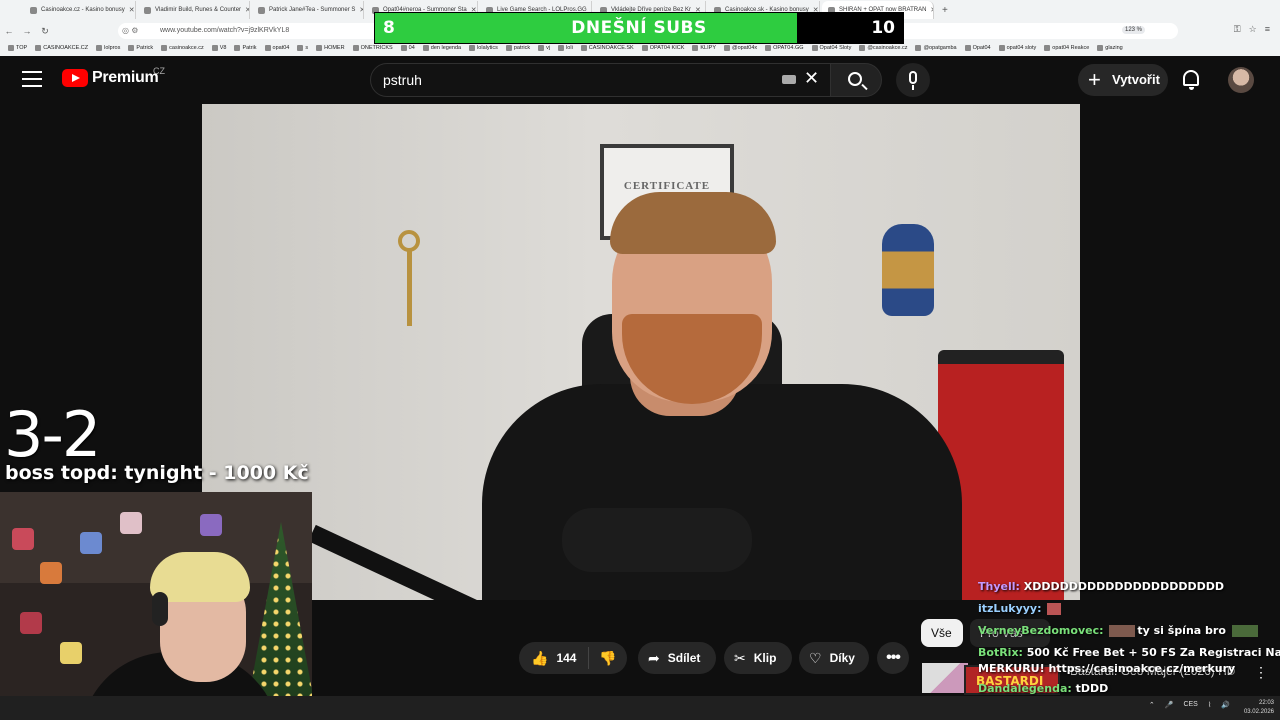 The width and height of the screenshot is (1280, 720). What do you see at coordinates (312, 10) in the screenshot?
I see `tab-title: Patrick Jane#Tea - Summoner S` at bounding box center [312, 10].